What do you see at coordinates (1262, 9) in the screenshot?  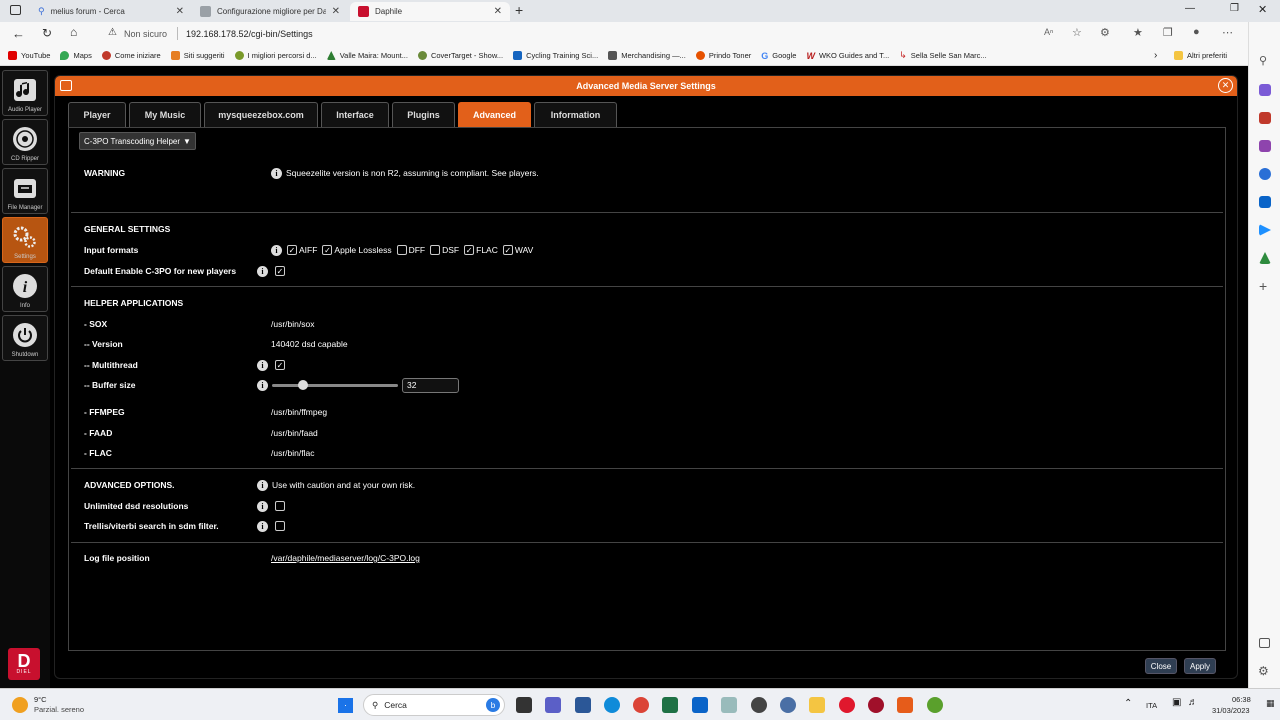 I see `close-window-icon: ✕` at bounding box center [1262, 9].